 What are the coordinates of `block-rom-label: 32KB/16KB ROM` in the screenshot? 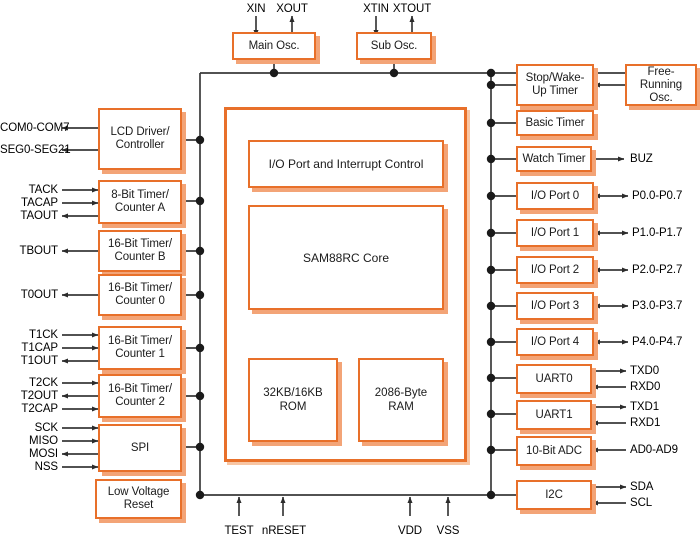 It's located at (293, 400).